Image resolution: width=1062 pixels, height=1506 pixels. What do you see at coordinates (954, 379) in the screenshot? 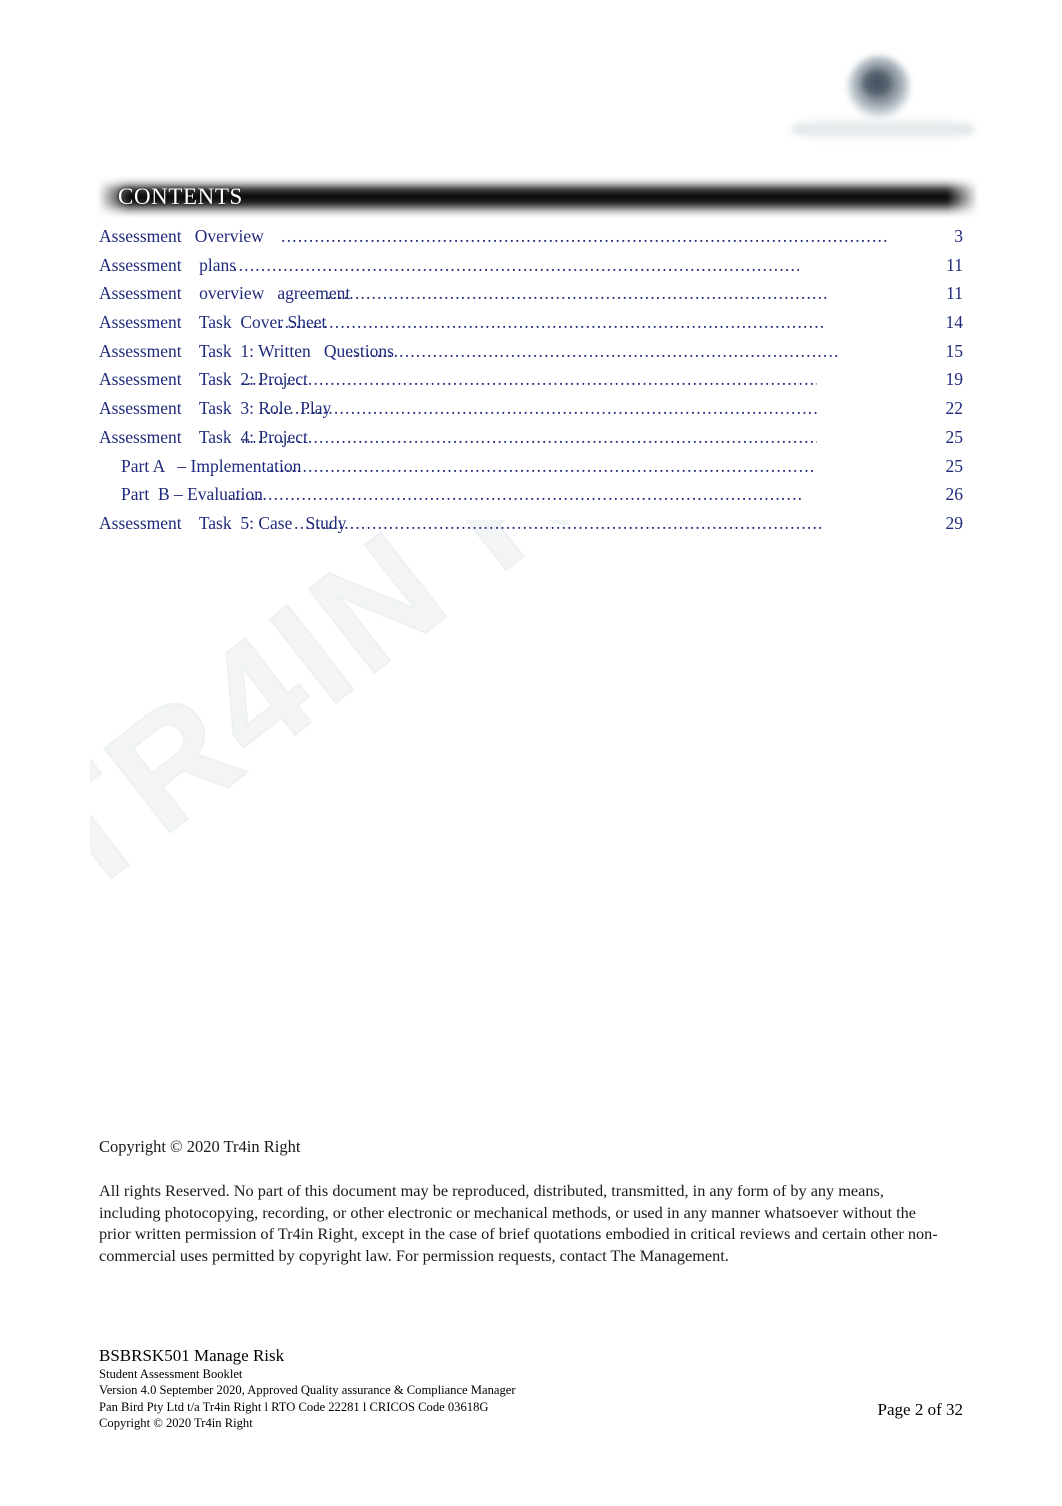
I see `toc-page-number: 19` at bounding box center [954, 379].